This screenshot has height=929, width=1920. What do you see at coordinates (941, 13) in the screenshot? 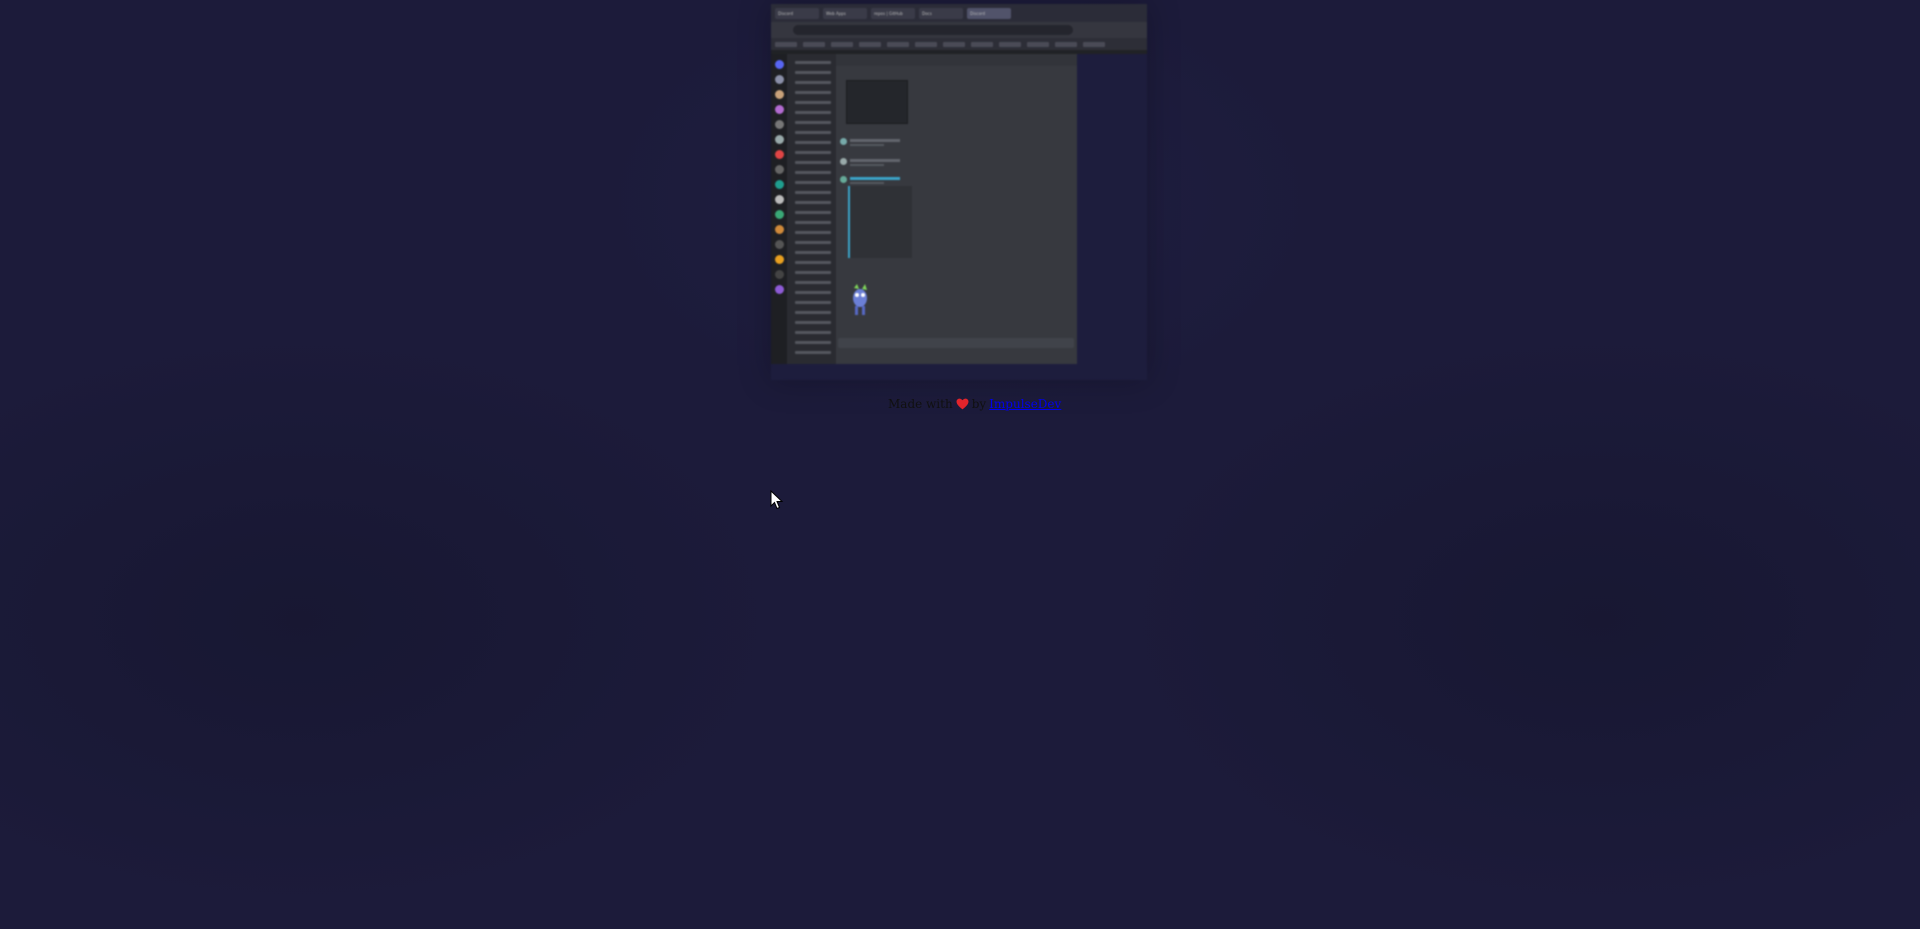
I see `browser-tab: Docs` at bounding box center [941, 13].